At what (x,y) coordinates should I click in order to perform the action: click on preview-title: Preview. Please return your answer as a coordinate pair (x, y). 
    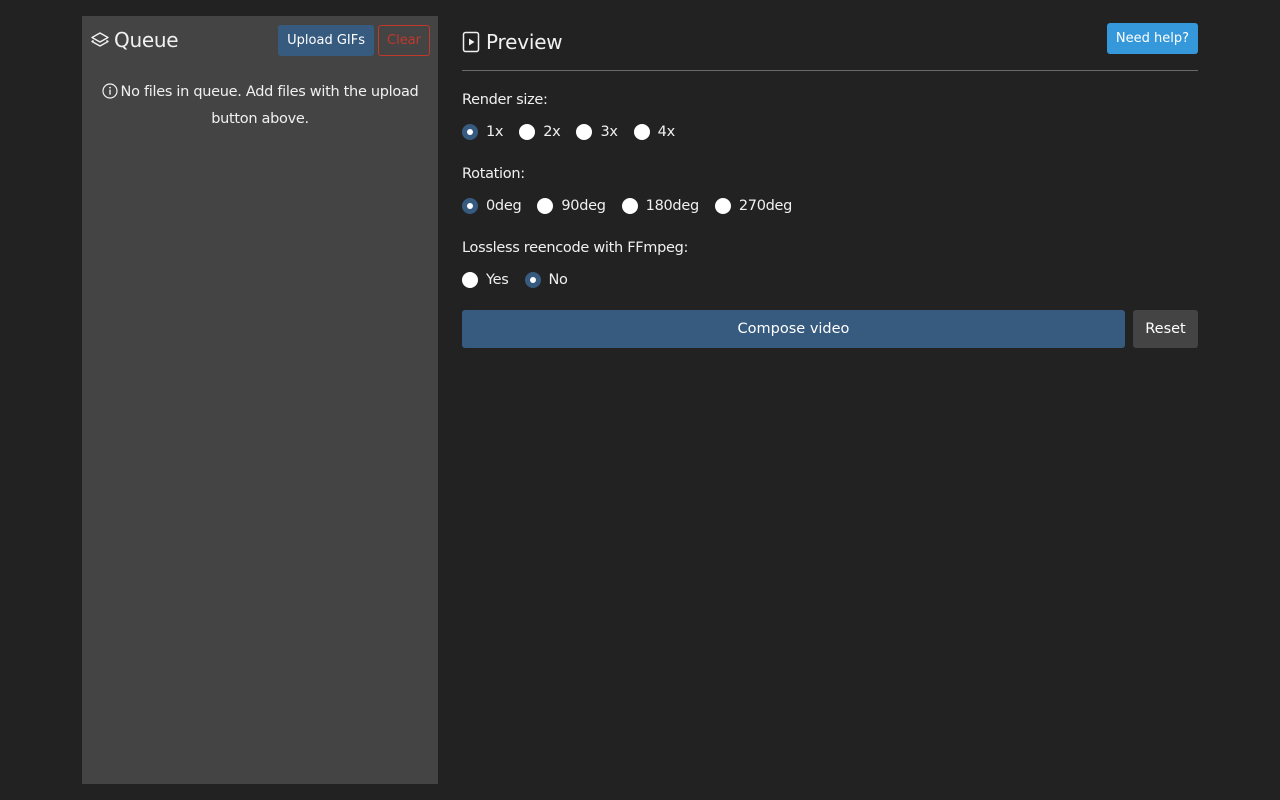
    Looking at the image, I should click on (524, 42).